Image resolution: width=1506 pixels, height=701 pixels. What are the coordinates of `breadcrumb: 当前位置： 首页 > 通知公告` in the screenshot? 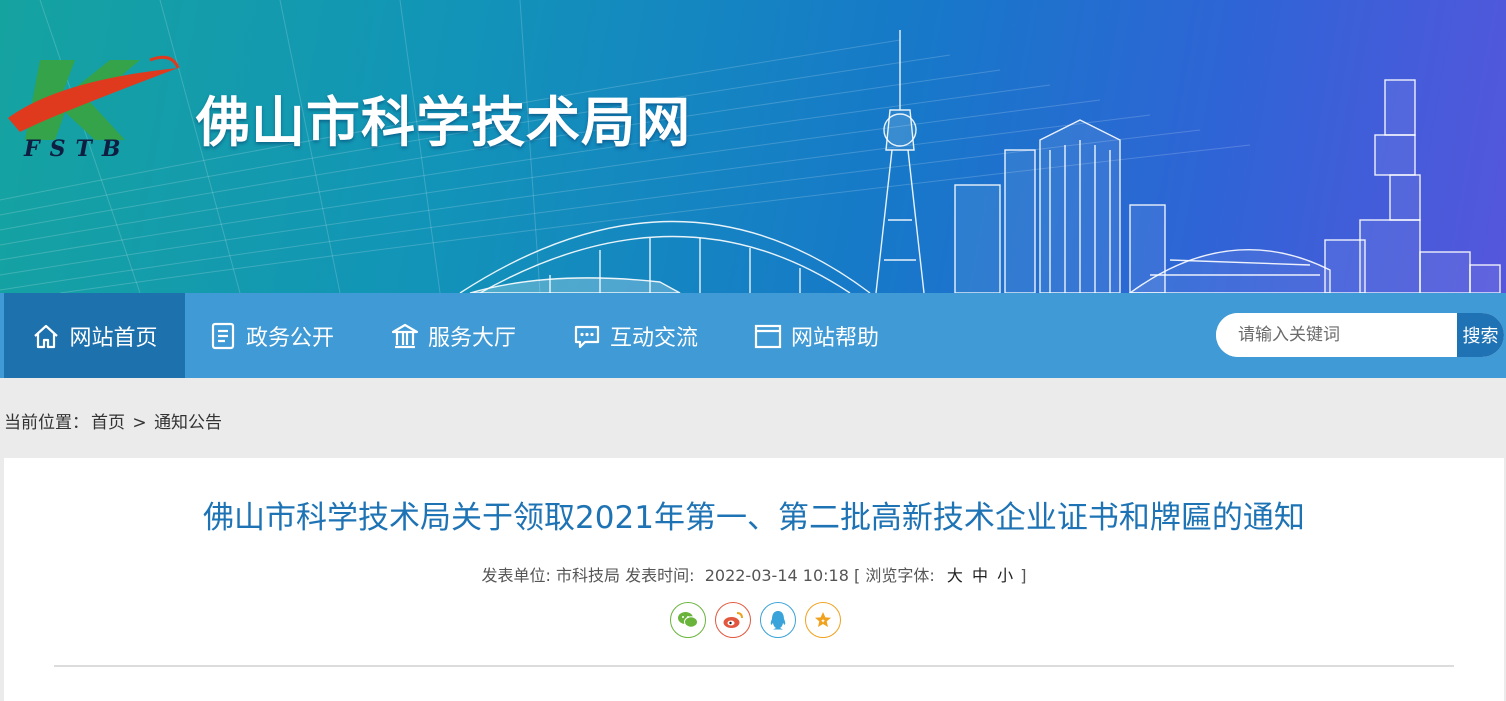 It's located at (114, 420).